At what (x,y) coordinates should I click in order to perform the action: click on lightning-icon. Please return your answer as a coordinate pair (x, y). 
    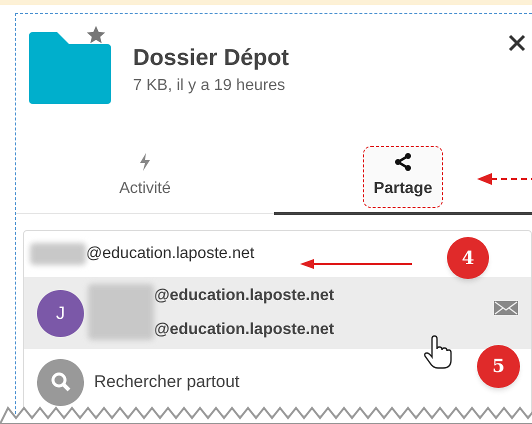
    Looking at the image, I should click on (144, 162).